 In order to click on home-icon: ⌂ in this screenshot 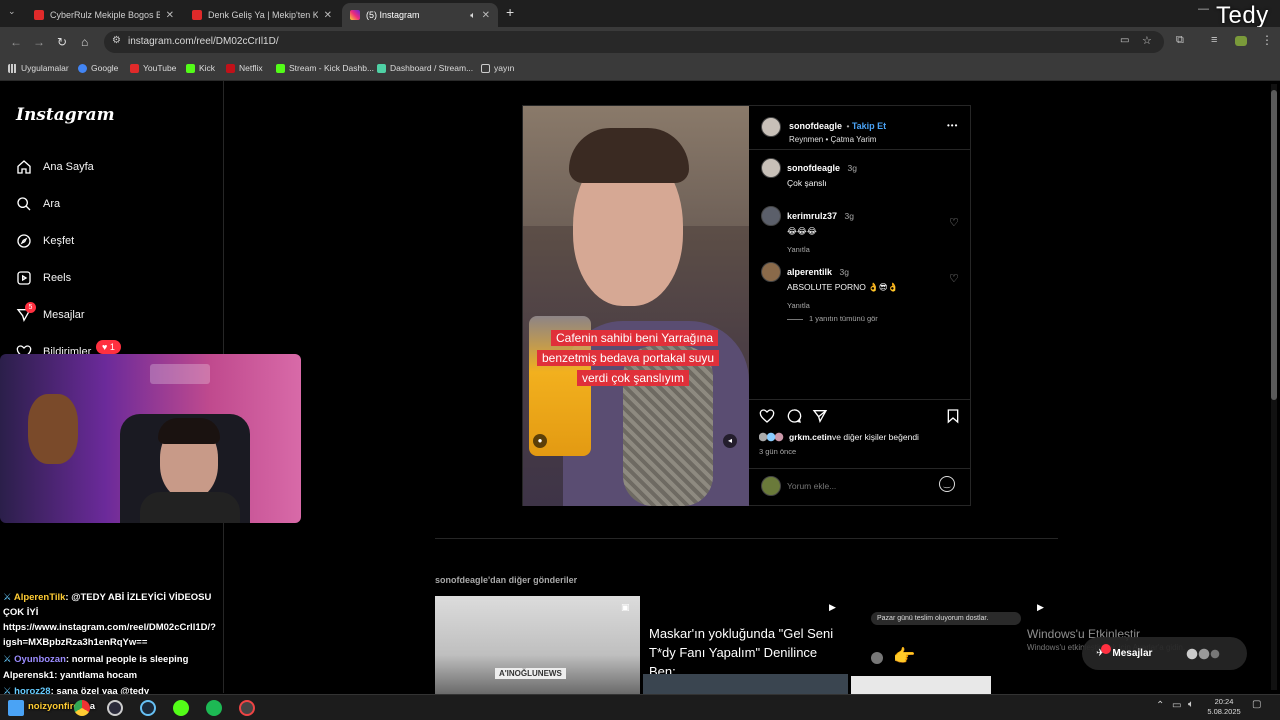, I will do `click(84, 42)`.